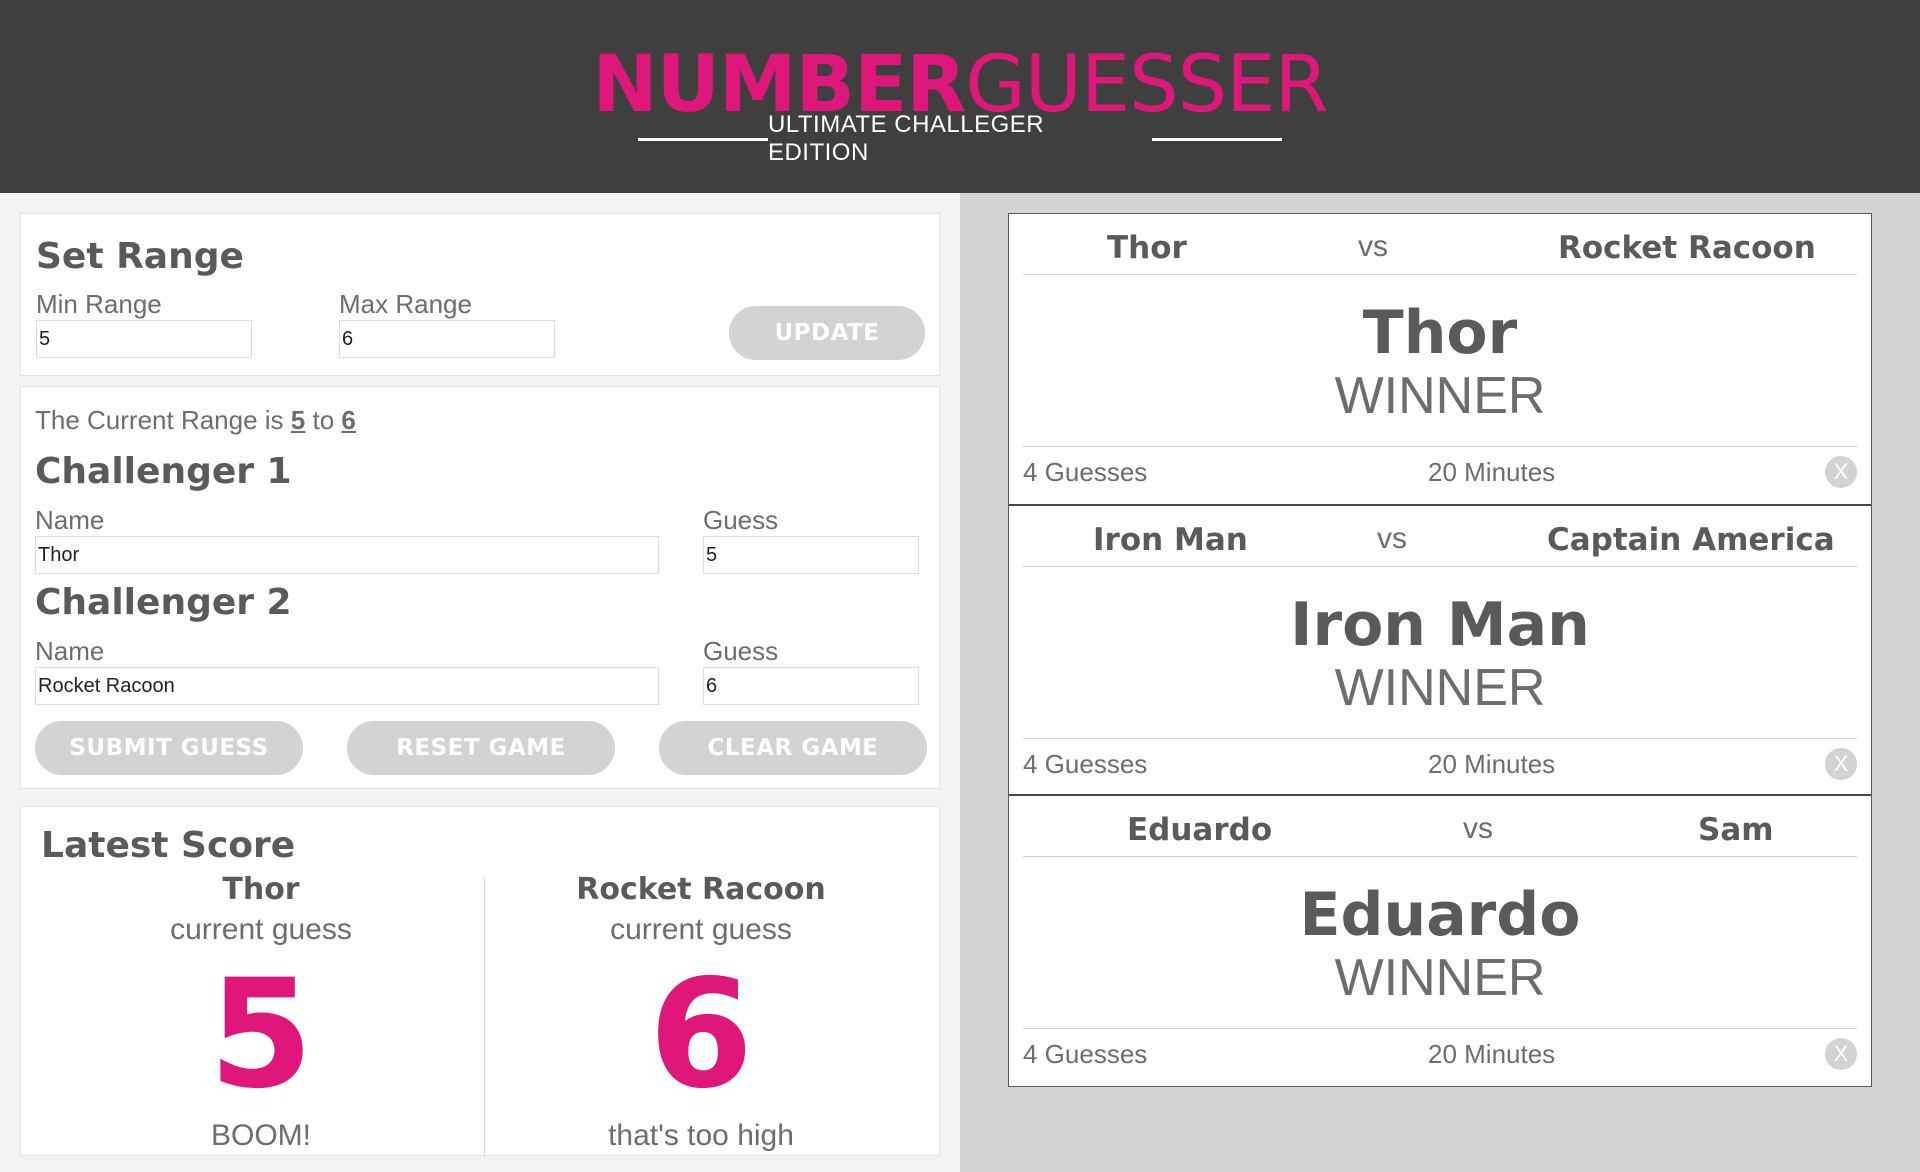  What do you see at coordinates (163, 602) in the screenshot?
I see `challenger-2-title: Challenger 2` at bounding box center [163, 602].